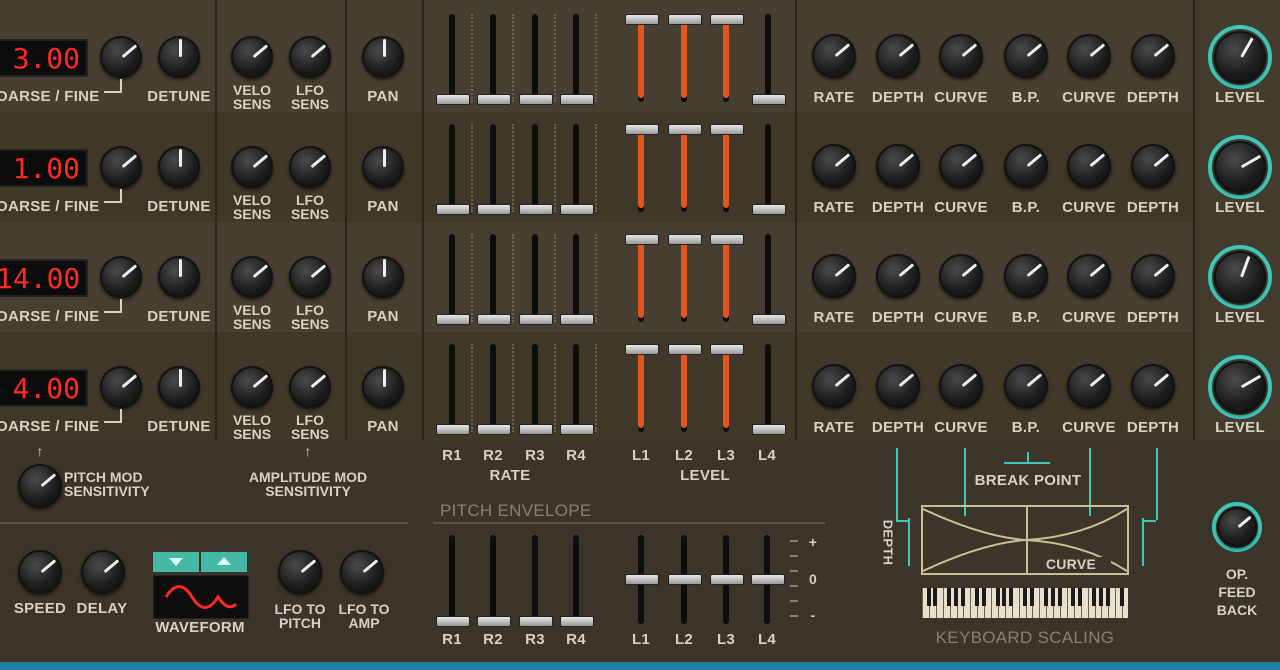 The height and width of the screenshot is (670, 1280). Describe the element at coordinates (1237, 527) in the screenshot. I see `op-feedback-knob` at that location.